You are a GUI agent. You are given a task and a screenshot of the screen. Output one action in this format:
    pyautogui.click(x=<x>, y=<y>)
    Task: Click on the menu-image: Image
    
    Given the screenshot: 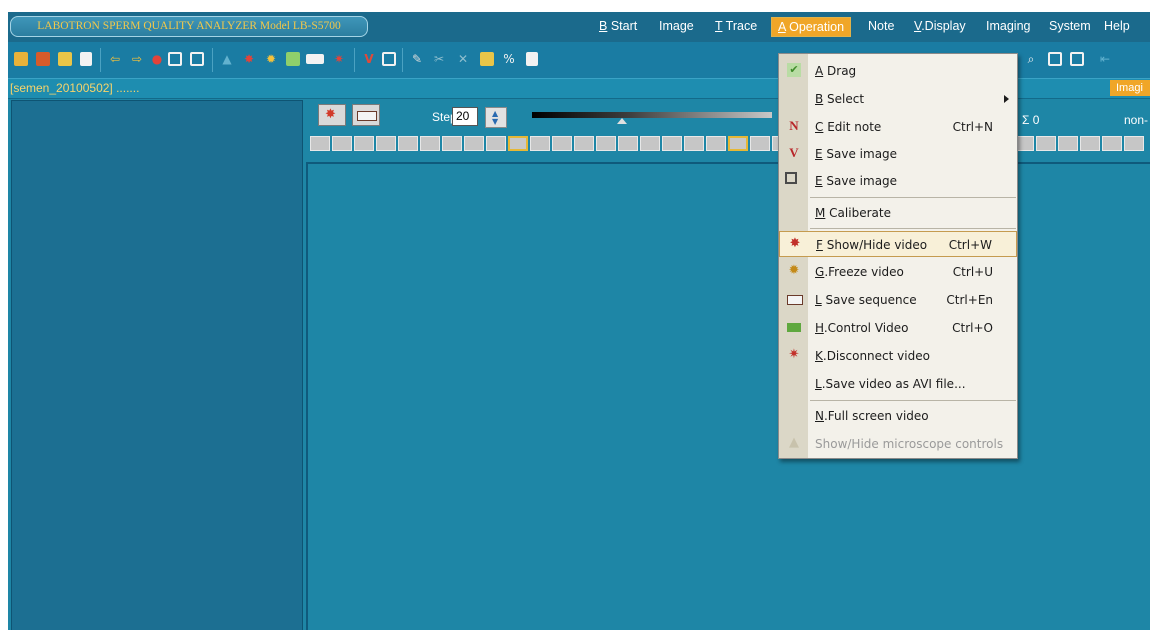 What is the action you would take?
    pyautogui.click(x=676, y=26)
    